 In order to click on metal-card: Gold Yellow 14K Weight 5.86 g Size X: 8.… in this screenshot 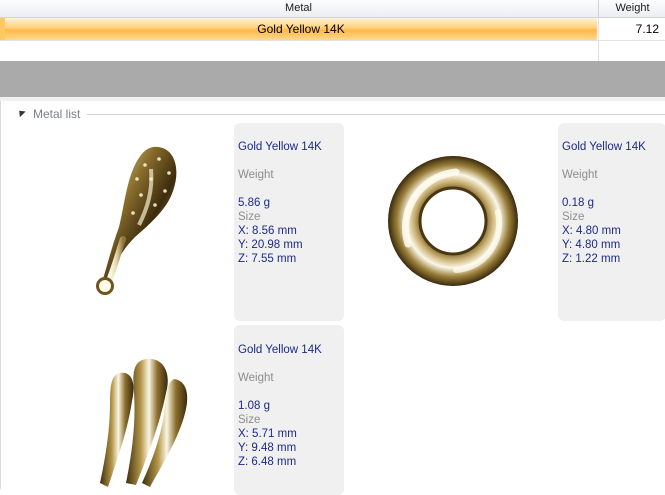, I will do `click(289, 222)`.